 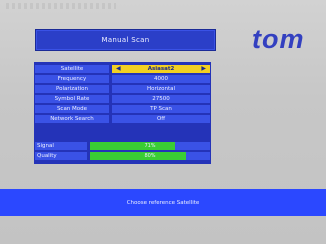 What do you see at coordinates (125, 40) in the screenshot?
I see `page-title: Manual Scan` at bounding box center [125, 40].